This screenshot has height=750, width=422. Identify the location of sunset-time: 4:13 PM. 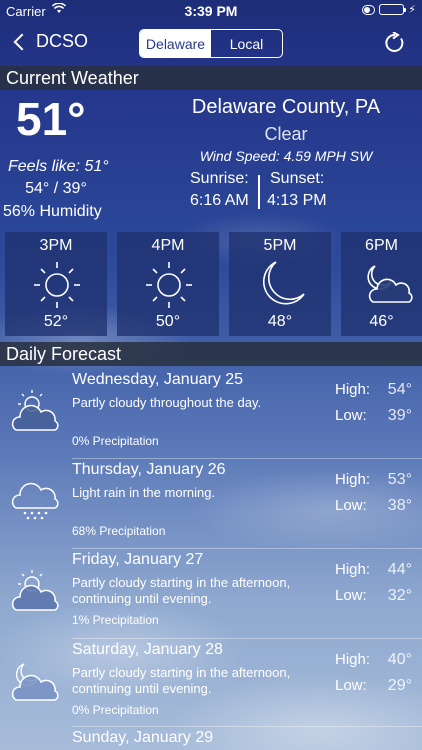
(297, 200).